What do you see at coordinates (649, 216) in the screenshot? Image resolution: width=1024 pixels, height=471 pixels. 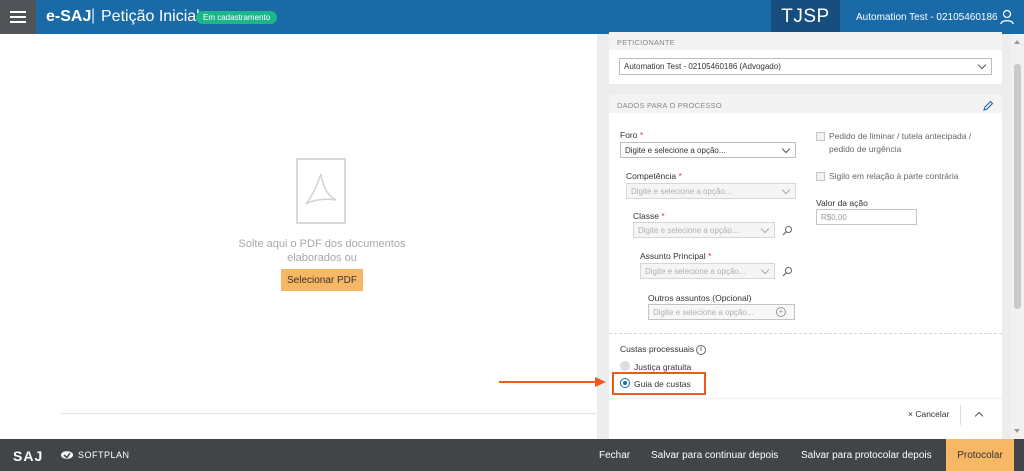 I see `classe-label: Classe *` at bounding box center [649, 216].